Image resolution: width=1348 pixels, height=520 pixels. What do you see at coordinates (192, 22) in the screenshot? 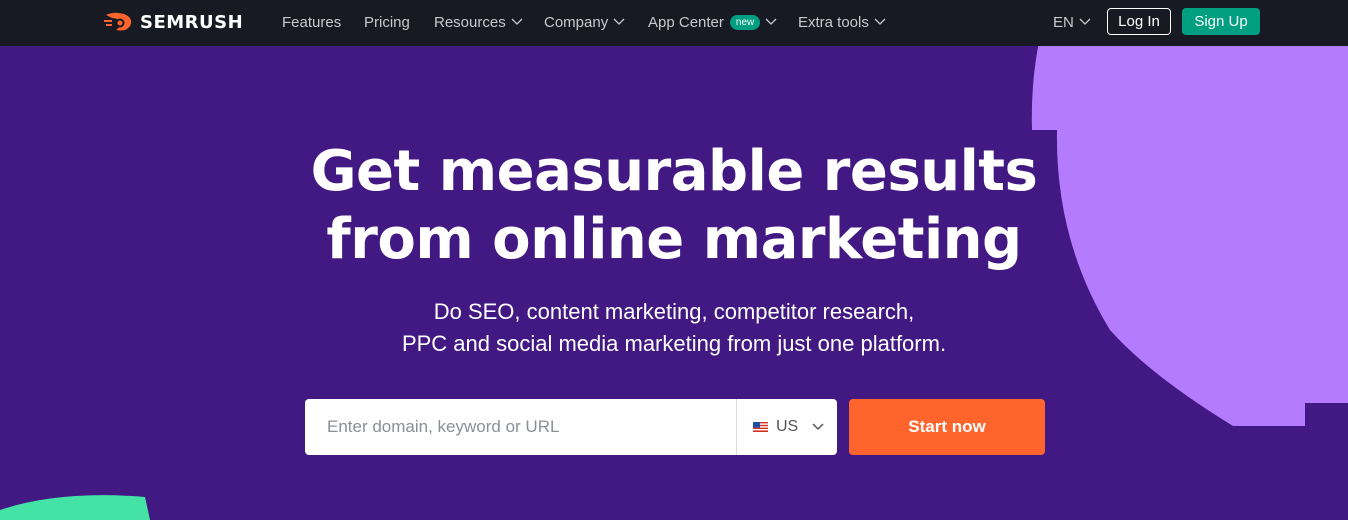
I see `brand-name: SEMRUSH` at bounding box center [192, 22].